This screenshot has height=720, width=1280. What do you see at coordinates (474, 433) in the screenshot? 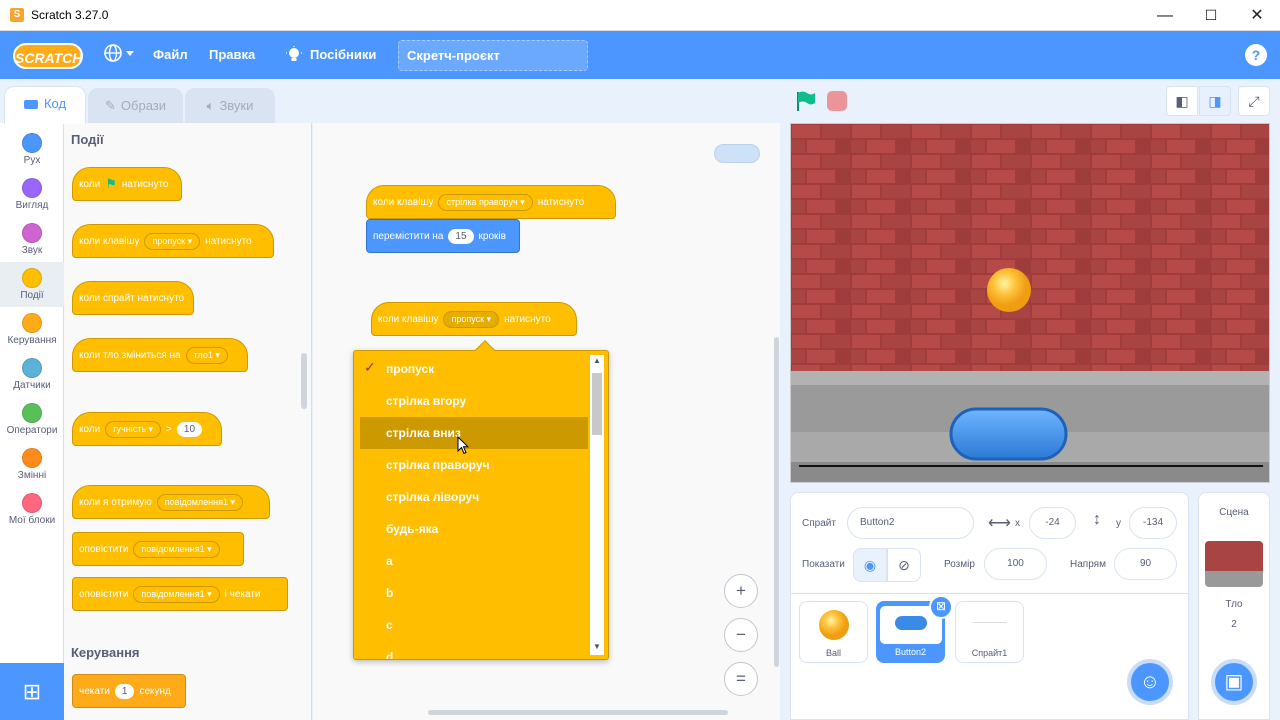
I see `dropdown-option-highlighted: стрілка вниз` at bounding box center [474, 433].